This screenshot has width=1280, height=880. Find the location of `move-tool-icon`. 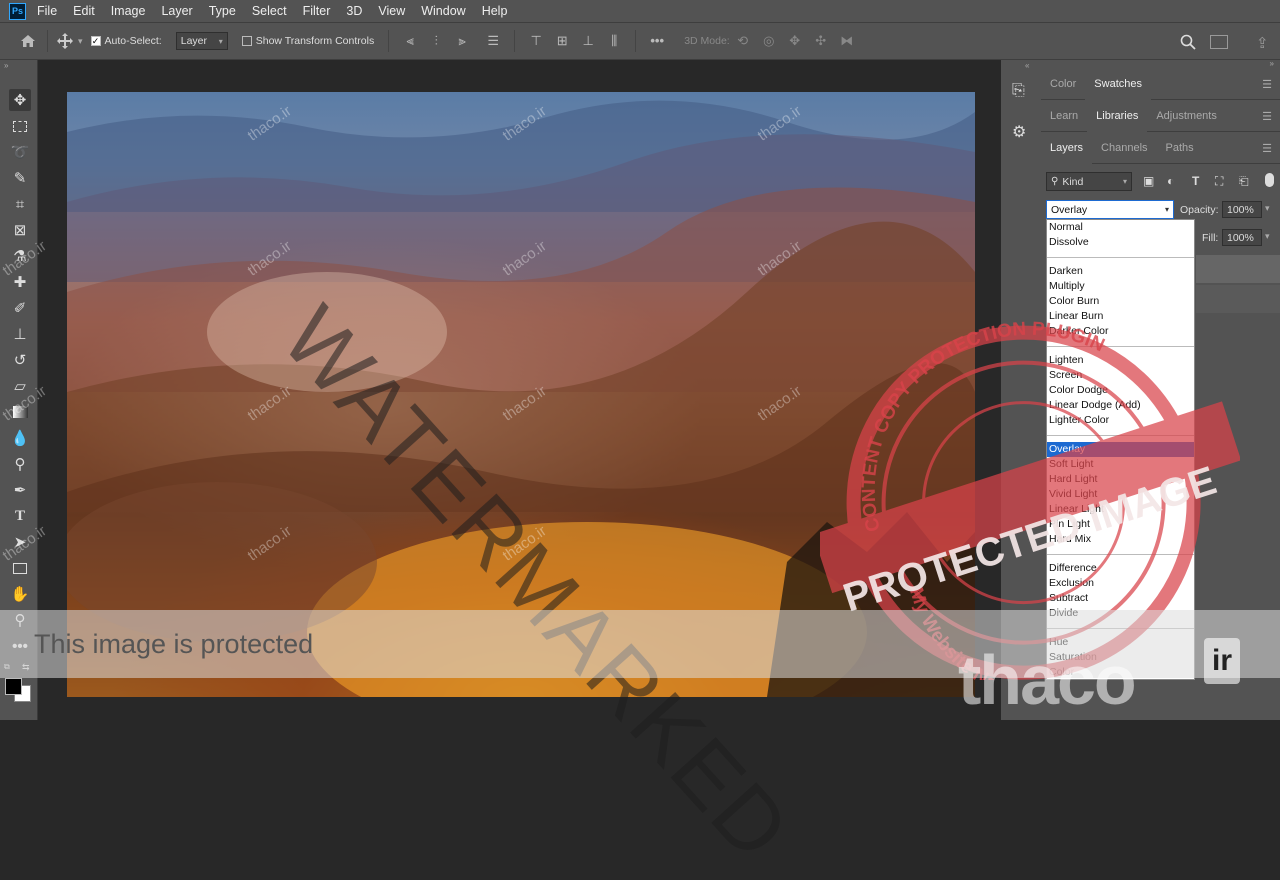

move-tool-icon is located at coordinates (65, 41).